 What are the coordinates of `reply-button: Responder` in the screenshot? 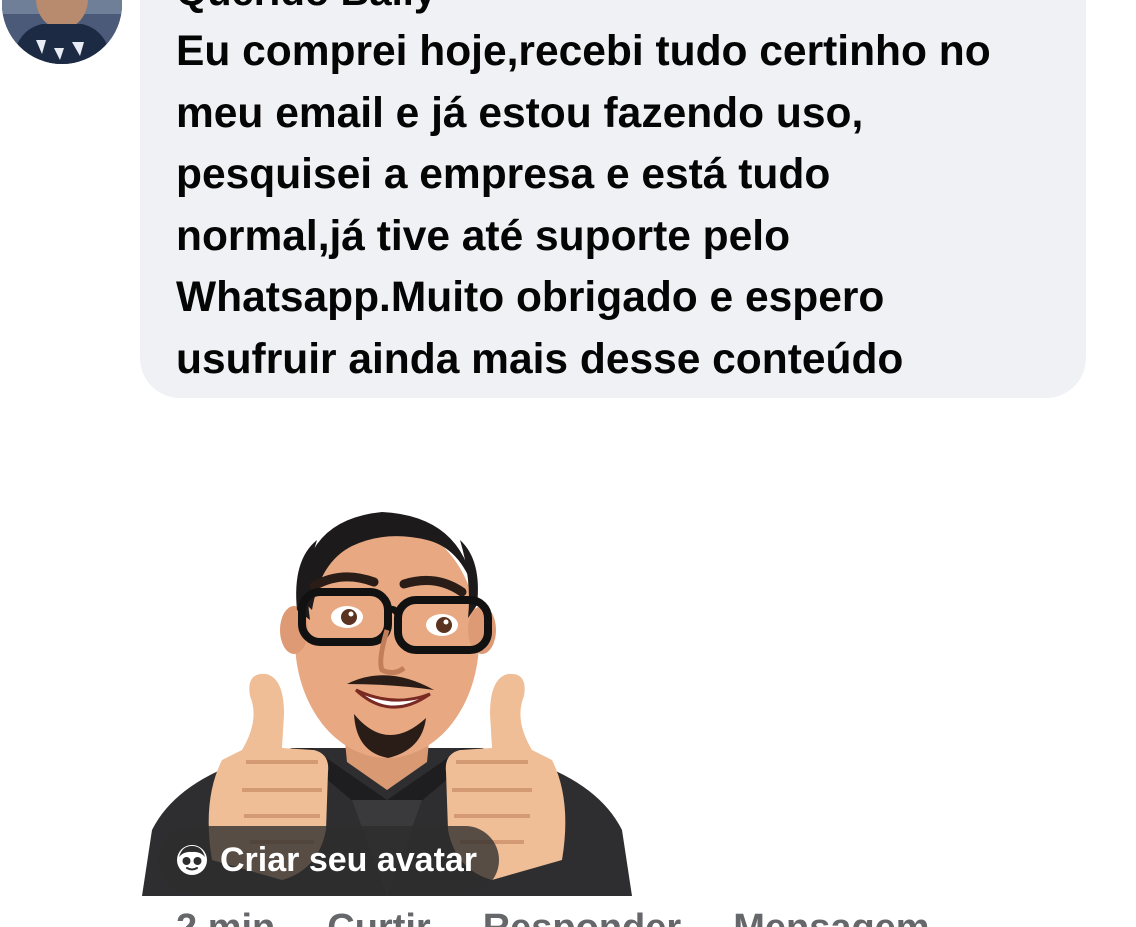 It's located at (582, 917).